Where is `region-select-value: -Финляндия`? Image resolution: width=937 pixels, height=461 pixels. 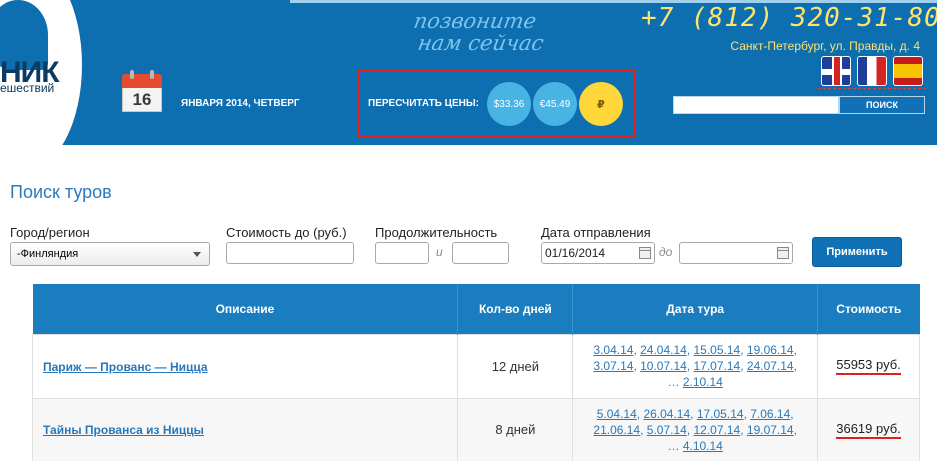
region-select-value: -Финляндия is located at coordinates (48, 254).